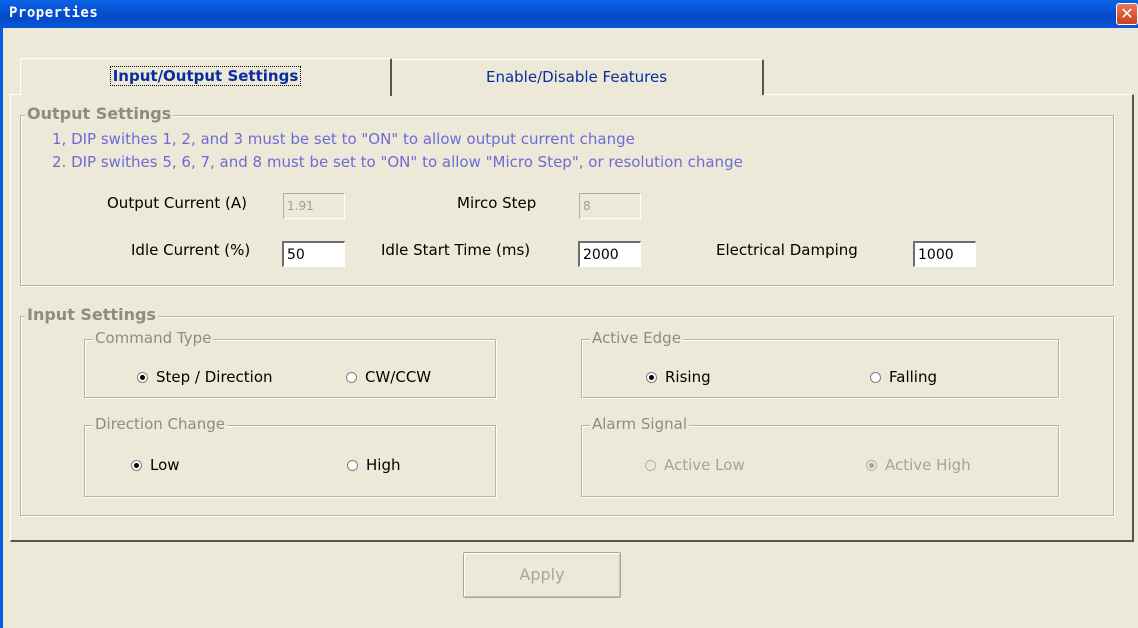  Describe the element at coordinates (704, 465) in the screenshot. I see `radio-label: Active Low` at that location.